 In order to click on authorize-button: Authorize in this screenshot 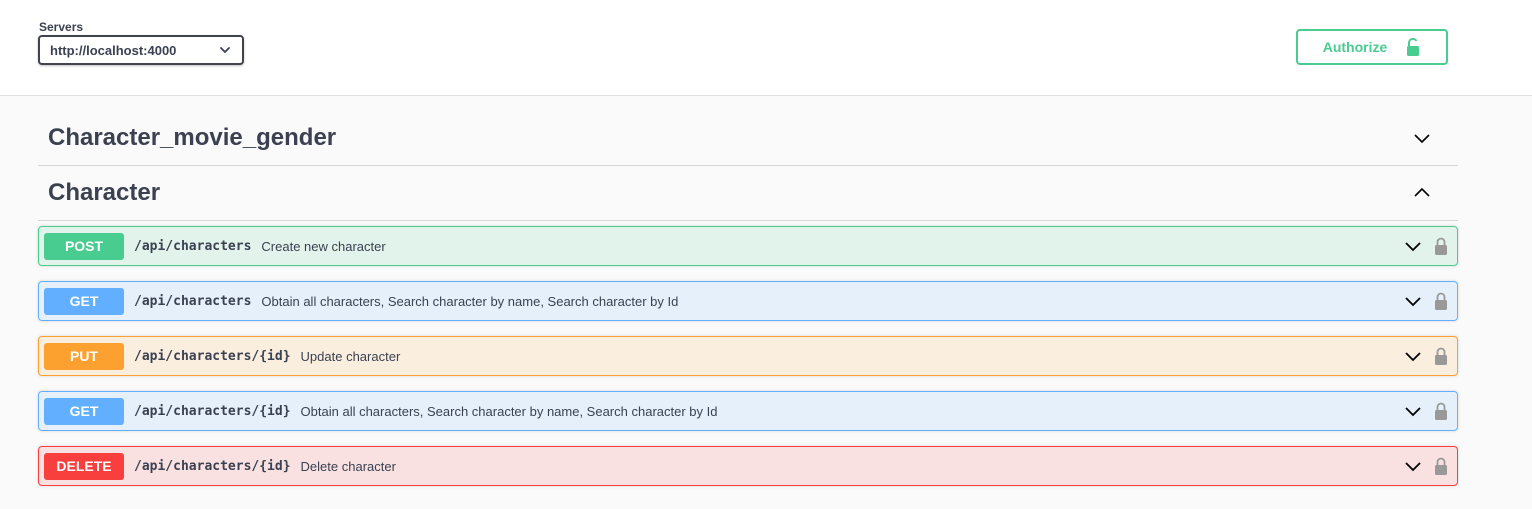, I will do `click(1372, 47)`.